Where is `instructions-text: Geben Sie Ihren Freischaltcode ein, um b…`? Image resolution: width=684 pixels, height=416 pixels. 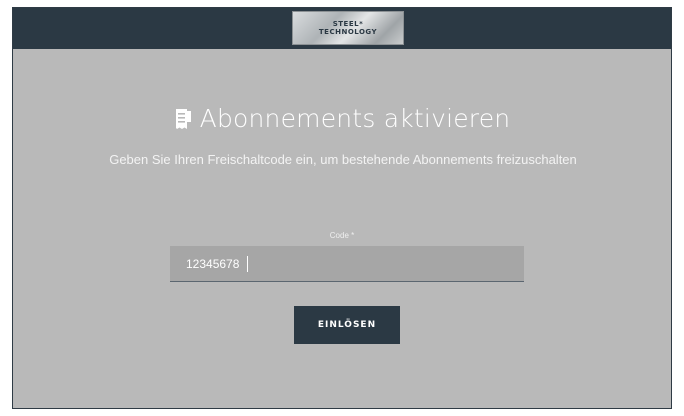
instructions-text: Geben Sie Ihren Freischaltcode ein, um b… is located at coordinates (343, 159).